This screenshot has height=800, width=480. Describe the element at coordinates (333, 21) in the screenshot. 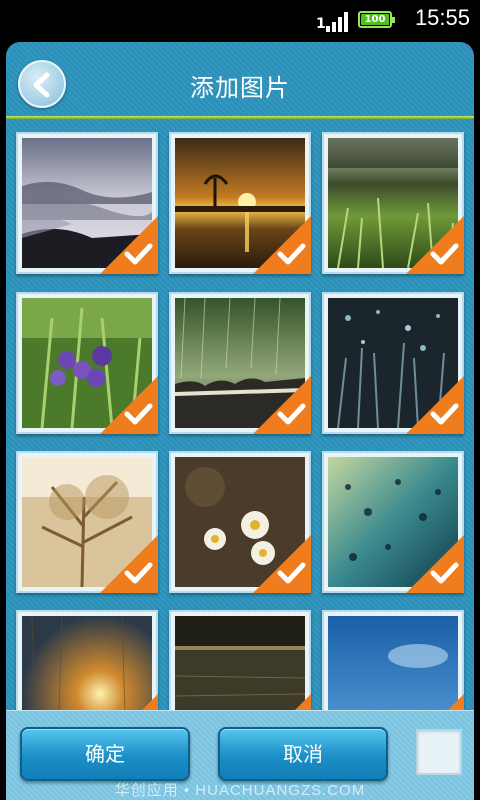

I see `signal-icon: 1` at that location.